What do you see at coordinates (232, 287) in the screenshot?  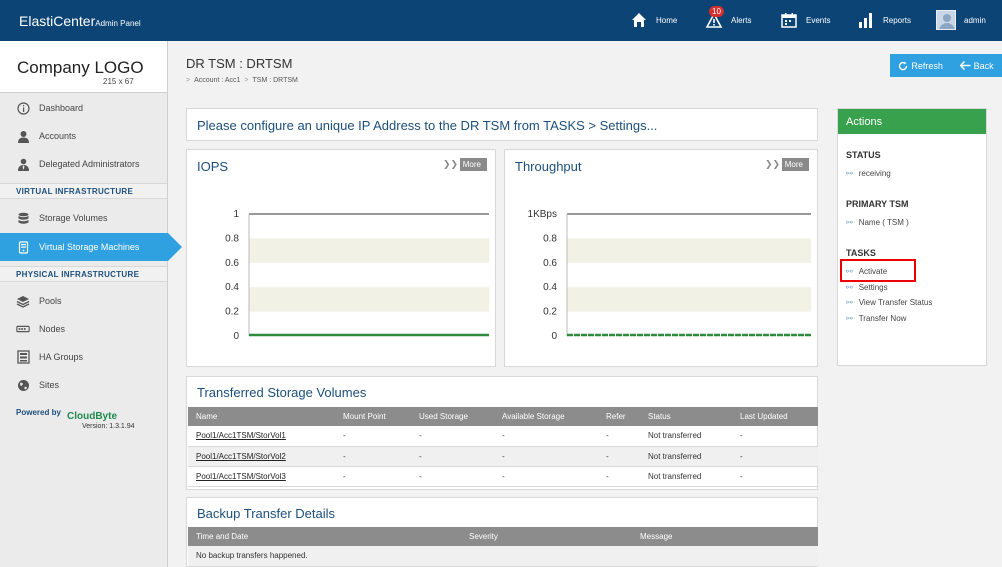 I see `iops-y-tick-label: 0.4` at bounding box center [232, 287].